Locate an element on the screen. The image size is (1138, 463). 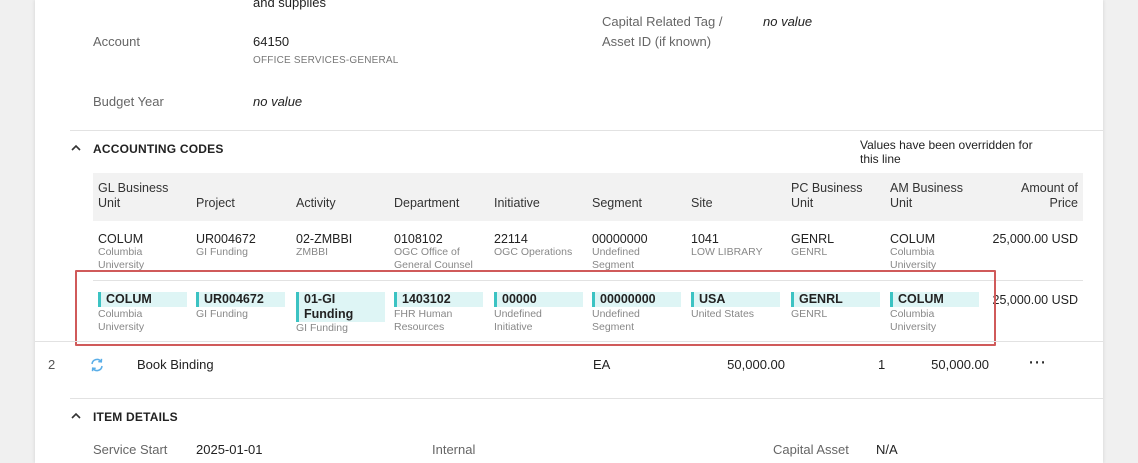
default-project-cell: UR004672 GI Funding is located at coordinates (226, 245).